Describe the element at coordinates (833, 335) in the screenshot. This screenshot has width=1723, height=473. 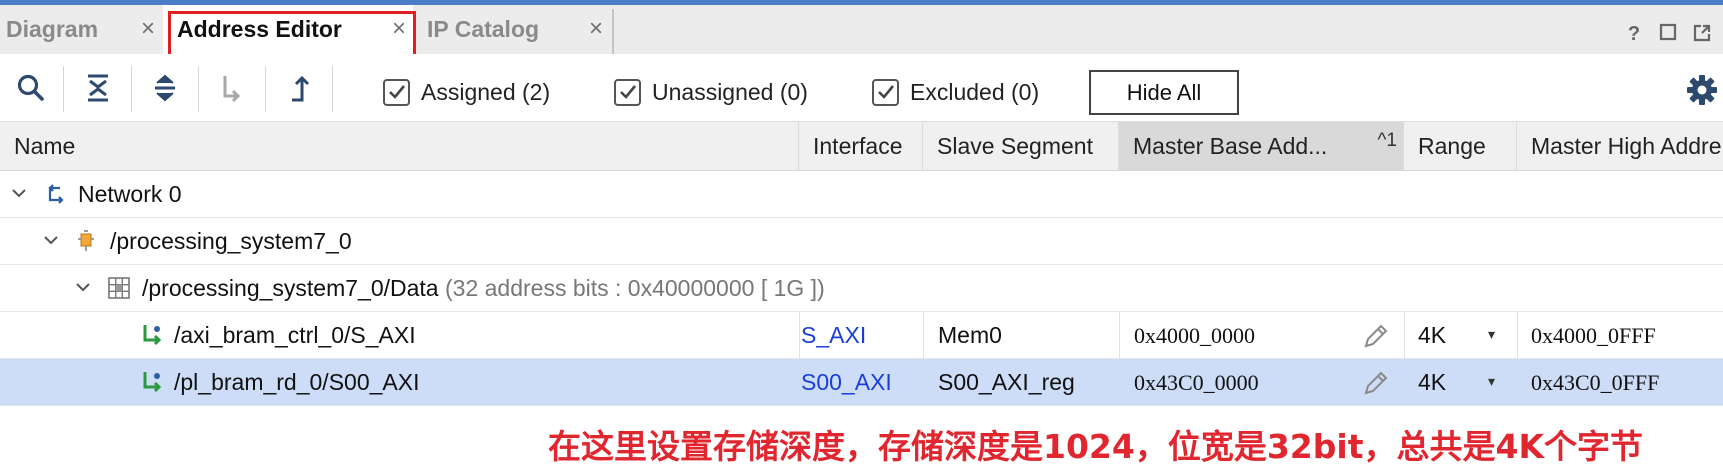
I see `row-interface-link: S_AXI` at that location.